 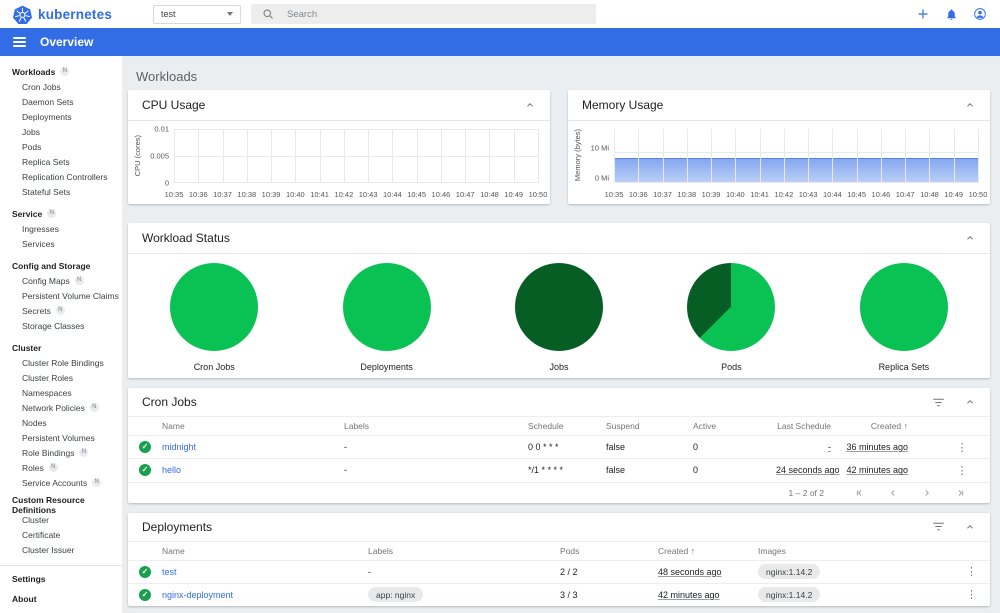 I want to click on search-bar, so click(x=424, y=14).